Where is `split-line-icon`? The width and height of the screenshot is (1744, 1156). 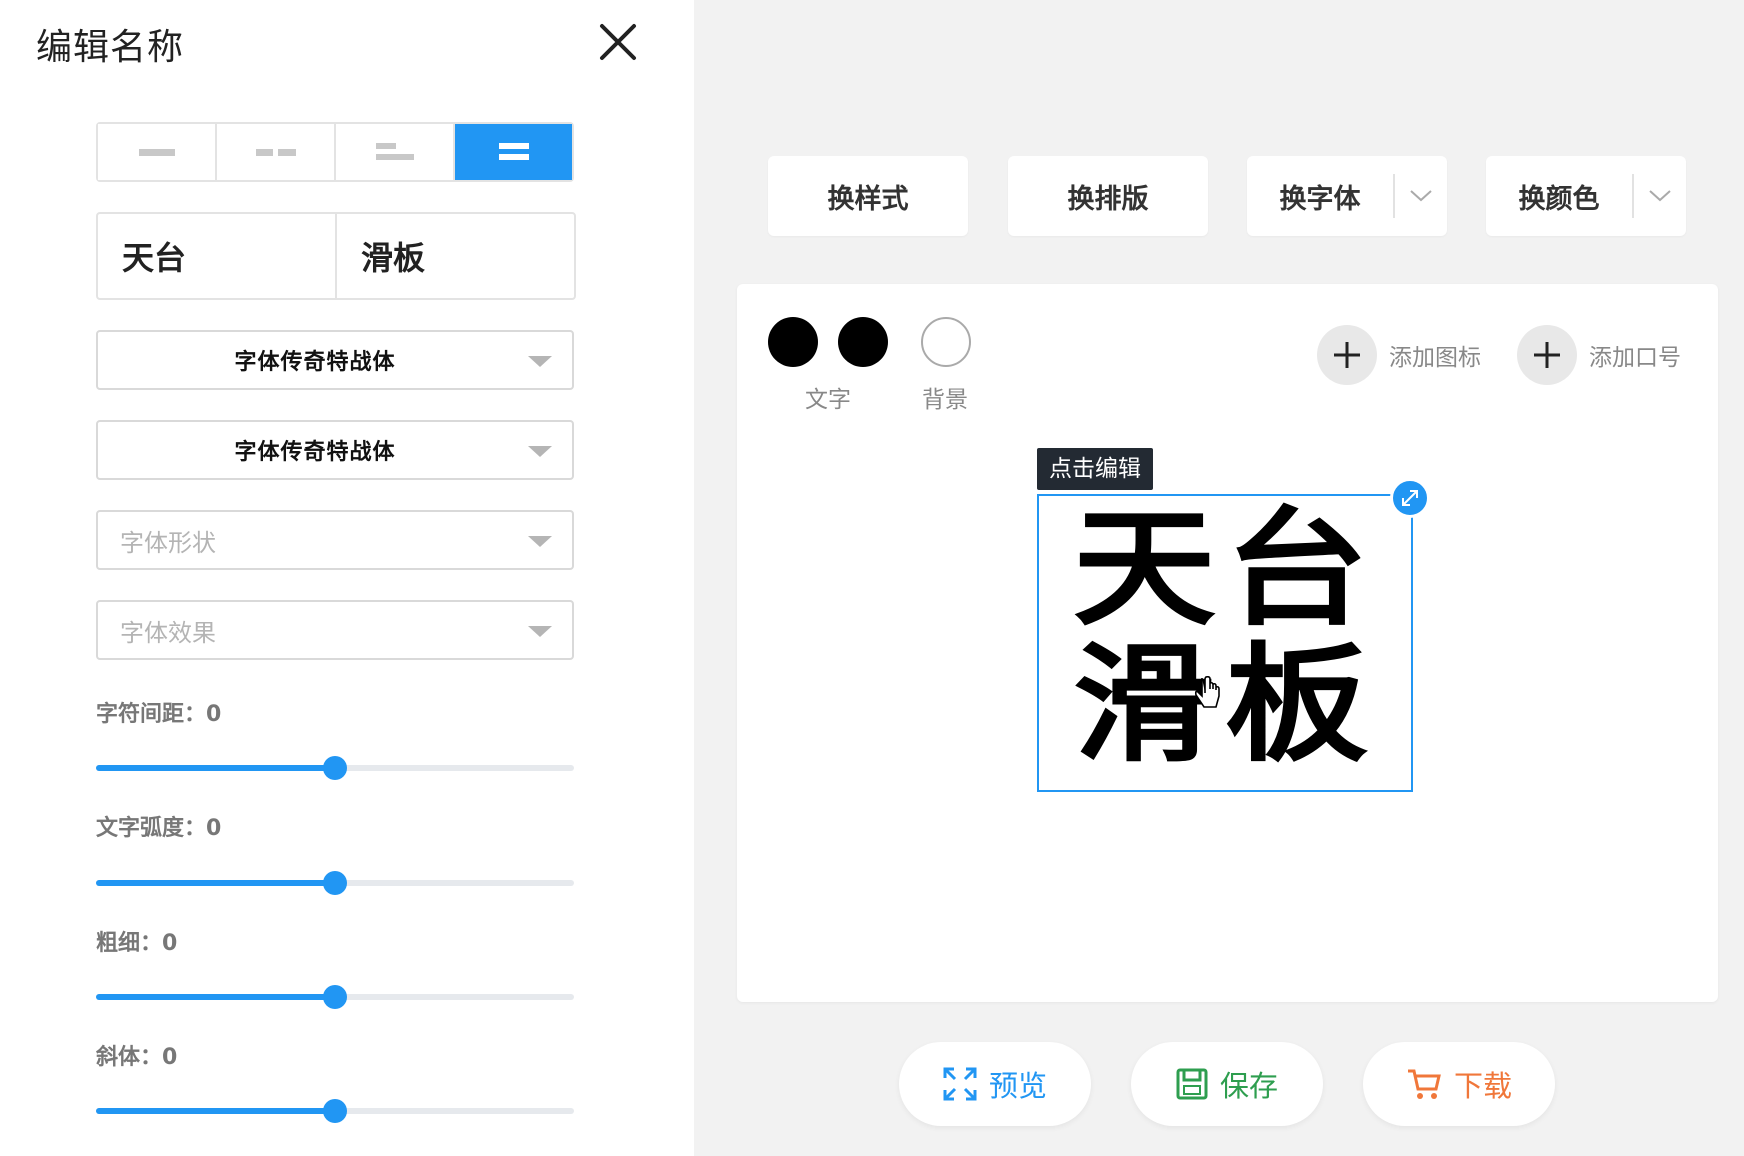
split-line-icon is located at coordinates (275, 152).